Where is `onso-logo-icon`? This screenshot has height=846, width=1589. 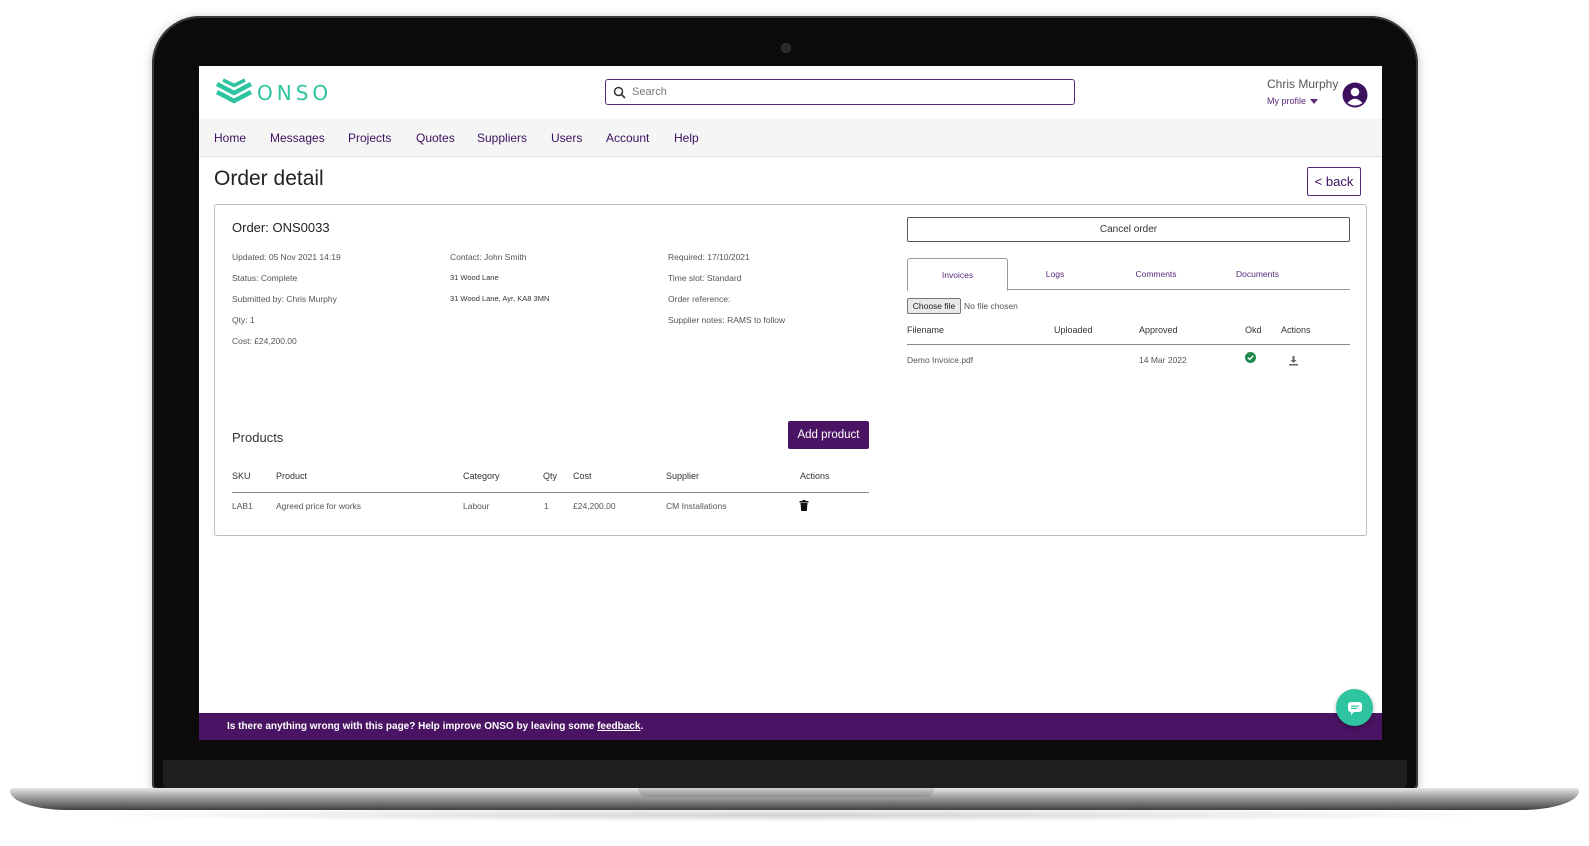 onso-logo-icon is located at coordinates (234, 91).